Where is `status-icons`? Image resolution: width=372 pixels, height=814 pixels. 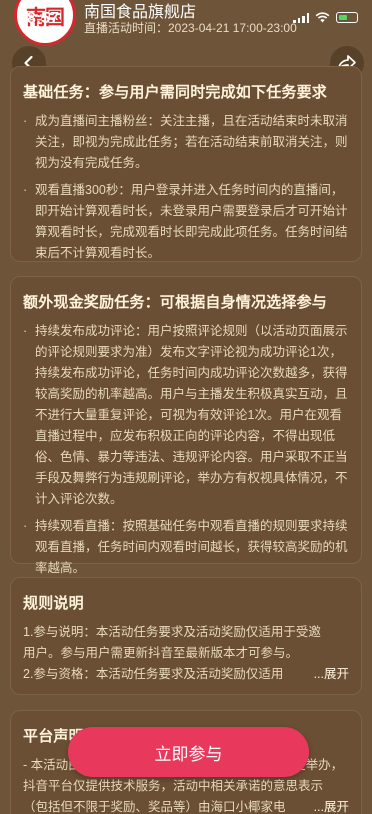 status-icons is located at coordinates (325, 17).